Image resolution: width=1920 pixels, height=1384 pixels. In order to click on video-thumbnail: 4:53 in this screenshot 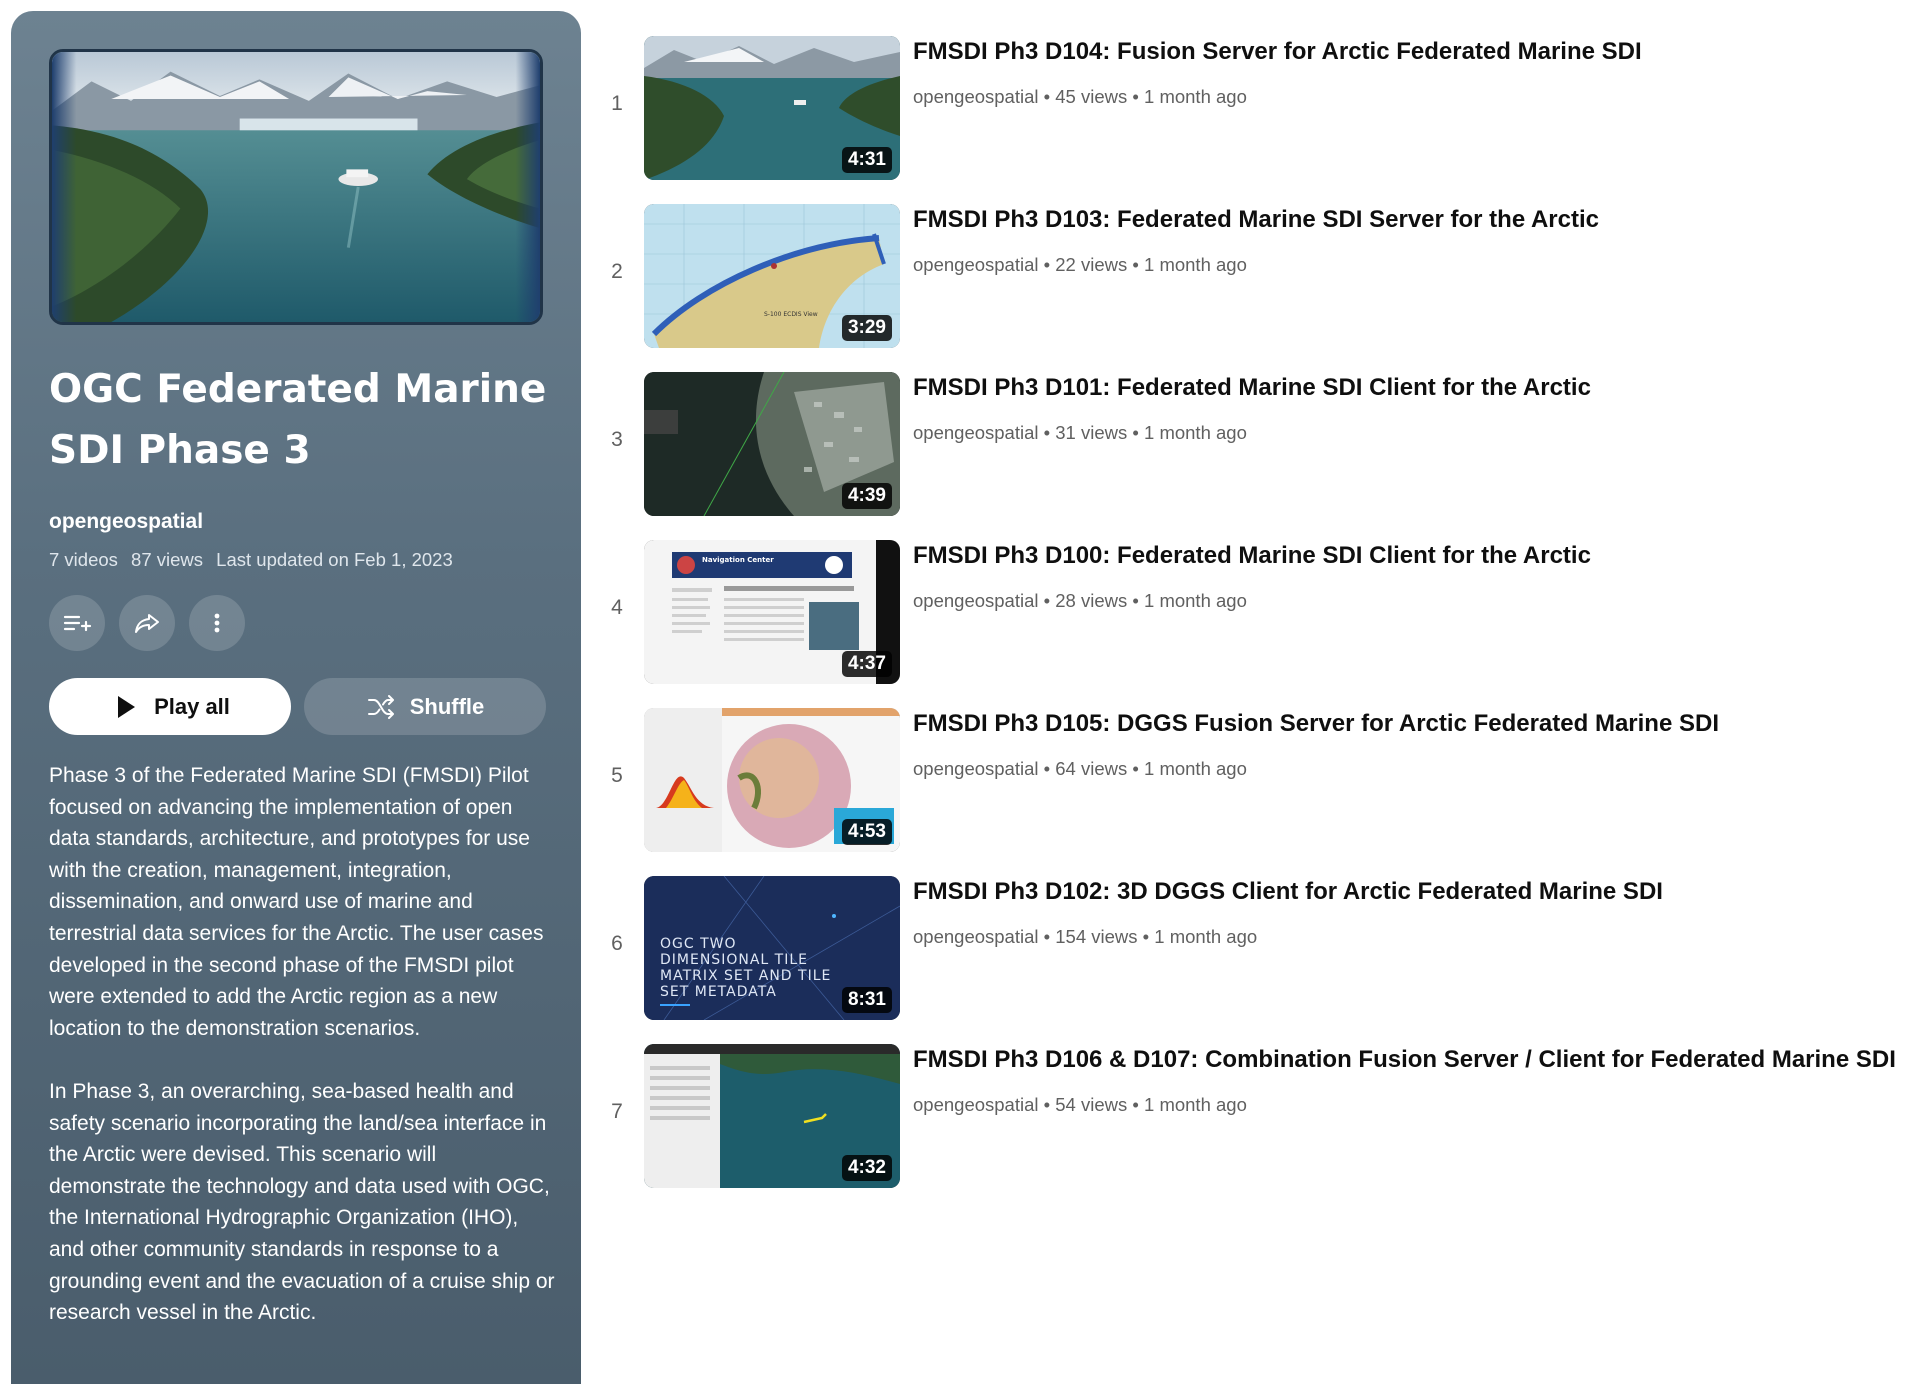, I will do `click(772, 780)`.